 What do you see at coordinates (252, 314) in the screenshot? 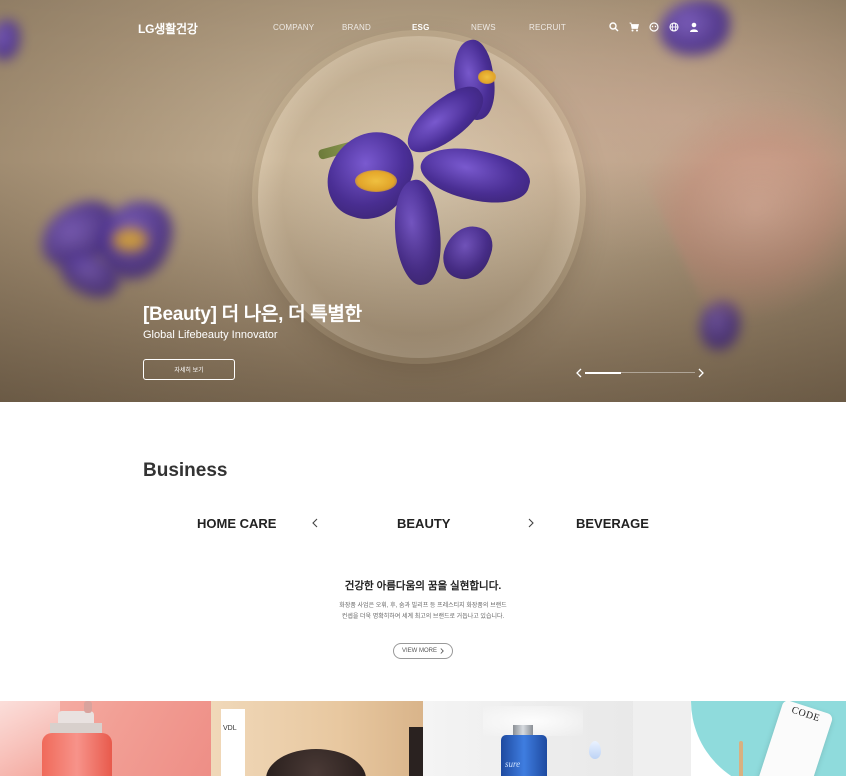
I see `hero-title: [Beauty] 더 나은, 더 특별한` at bounding box center [252, 314].